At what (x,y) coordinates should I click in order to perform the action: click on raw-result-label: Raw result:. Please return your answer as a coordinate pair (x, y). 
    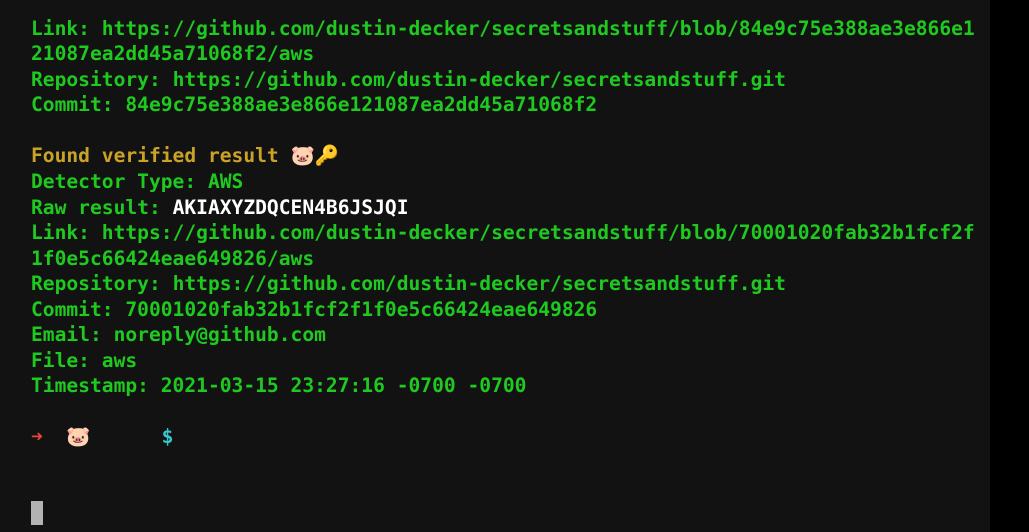
    Looking at the image, I should click on (102, 207).